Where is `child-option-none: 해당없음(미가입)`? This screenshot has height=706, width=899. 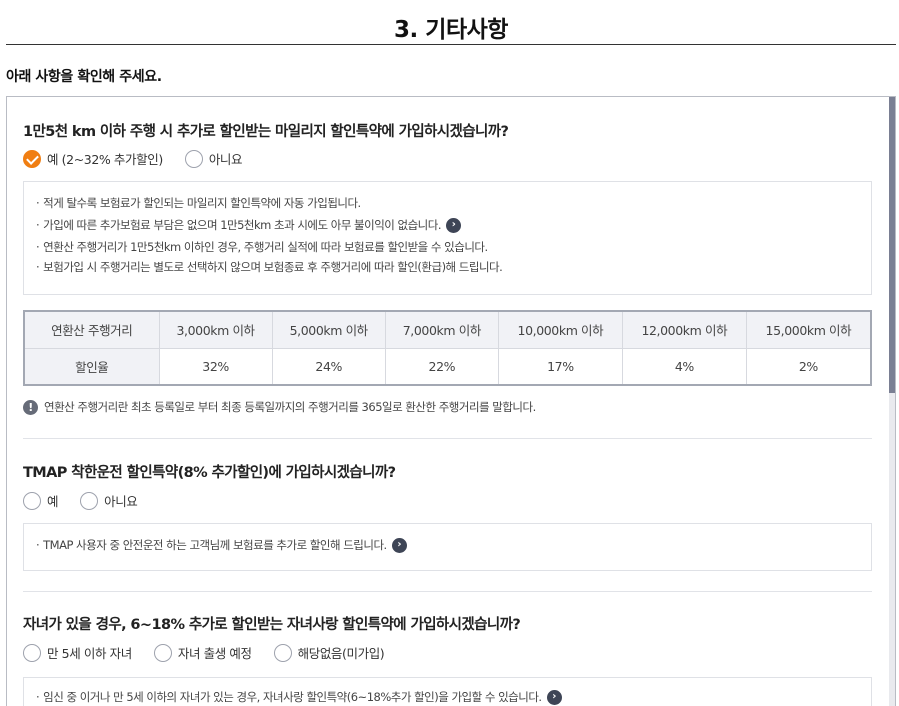 child-option-none: 해당없음(미가입) is located at coordinates (329, 652).